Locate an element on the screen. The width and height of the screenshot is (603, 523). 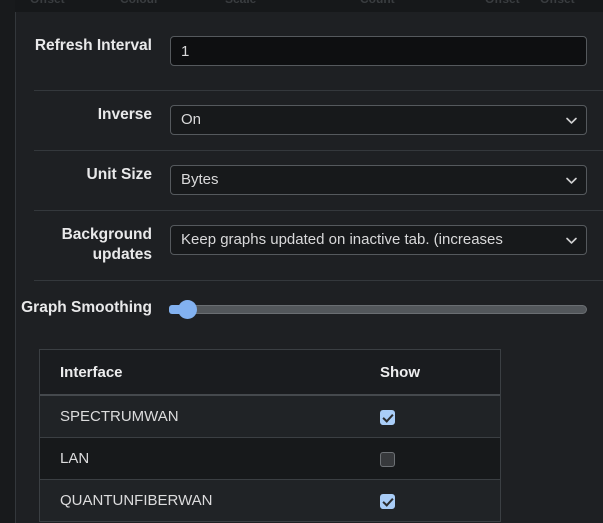
control-inverse: On is located at coordinates (386, 120).